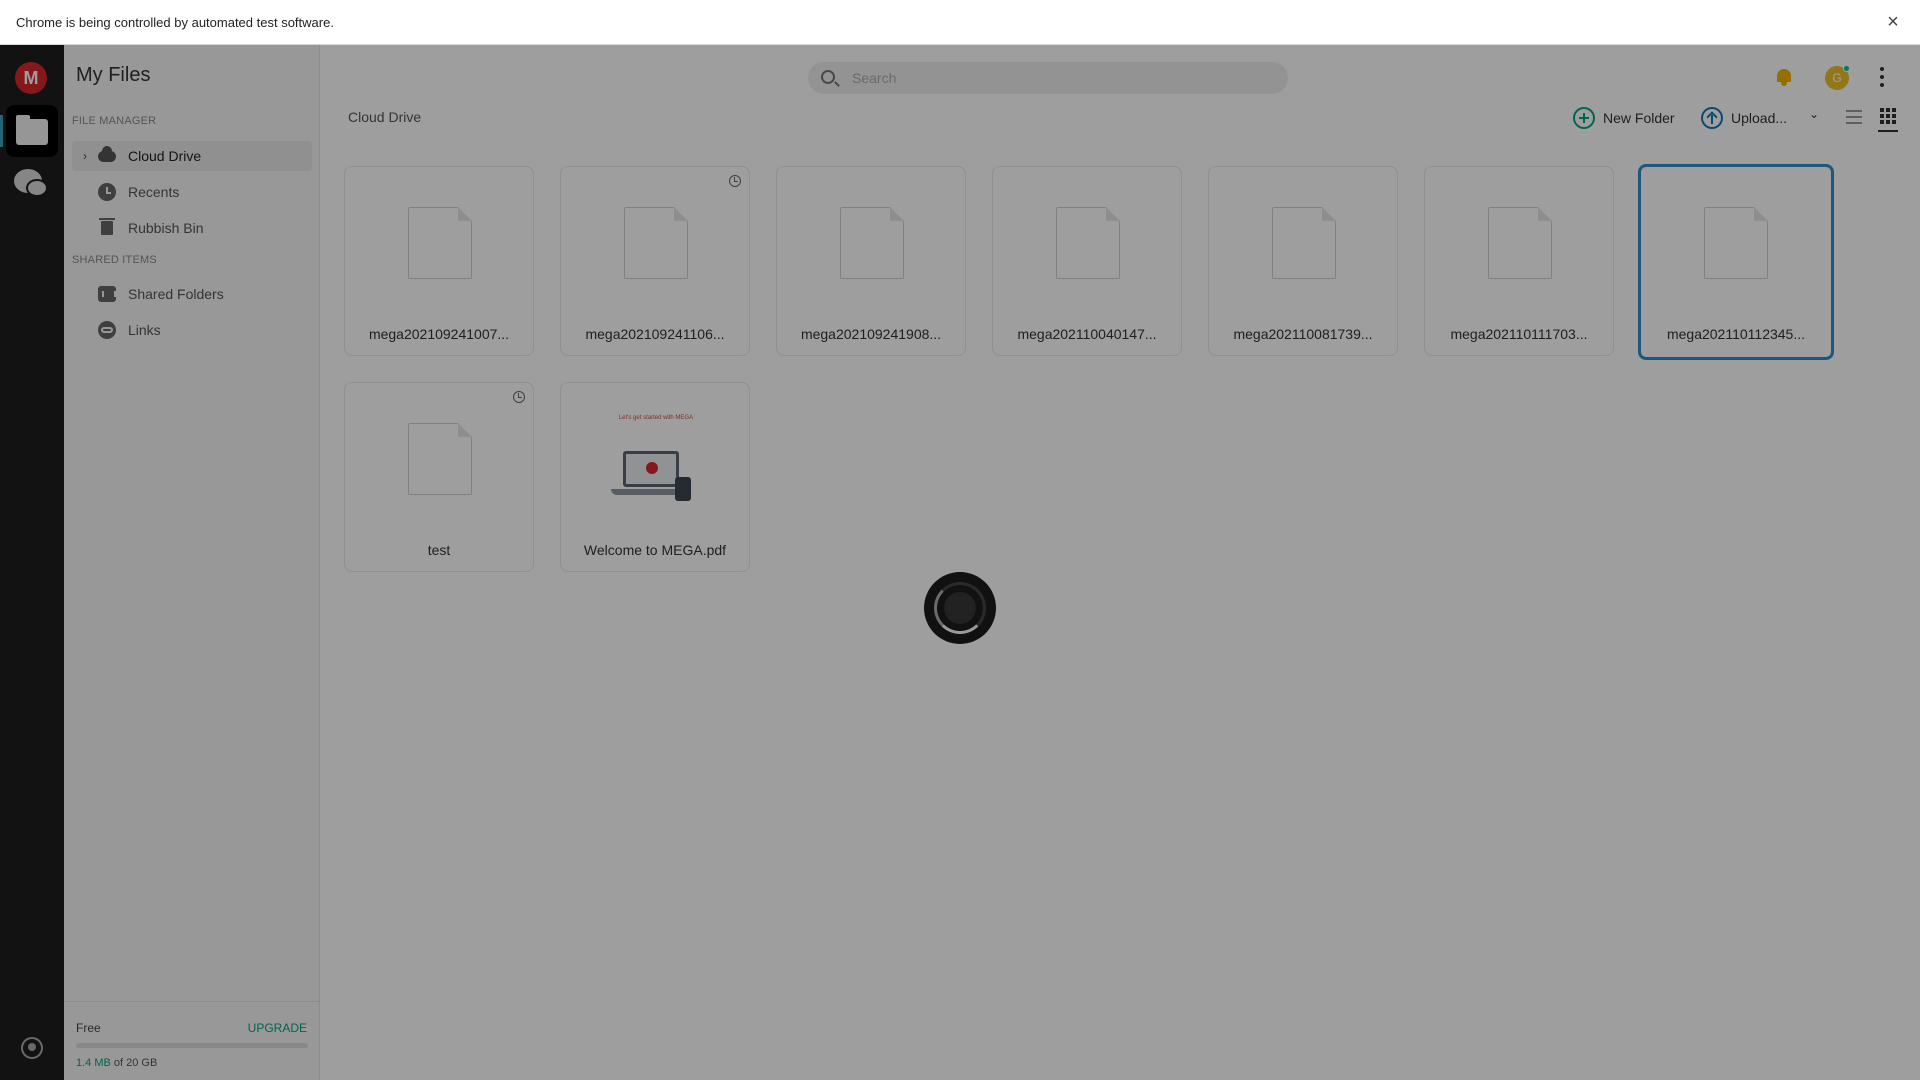 This screenshot has width=1920, height=1080. Describe the element at coordinates (828, 77) in the screenshot. I see `search-icon` at that location.